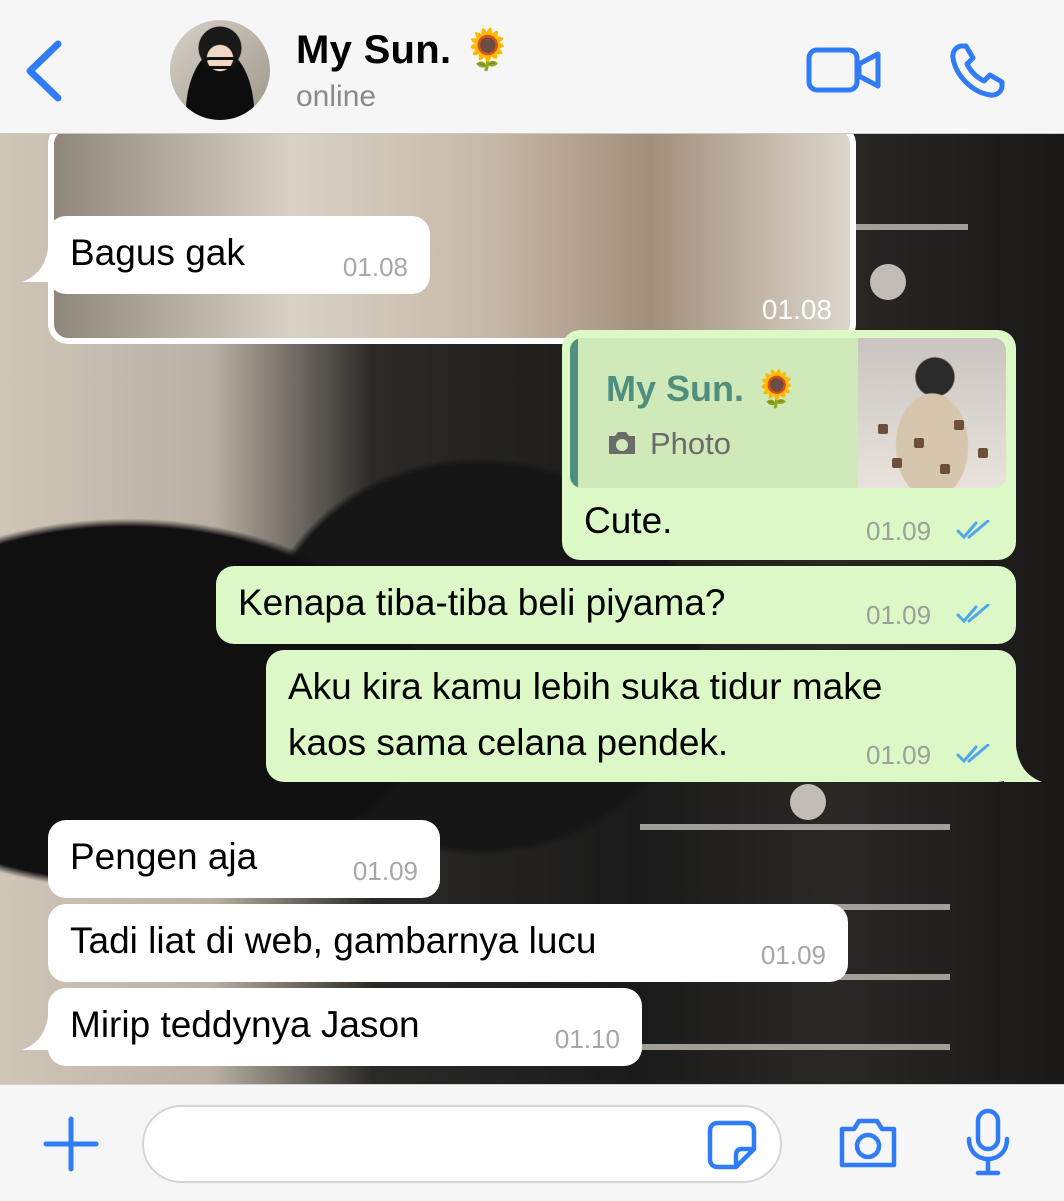  What do you see at coordinates (691, 443) in the screenshot?
I see `quote-label: Photo` at bounding box center [691, 443].